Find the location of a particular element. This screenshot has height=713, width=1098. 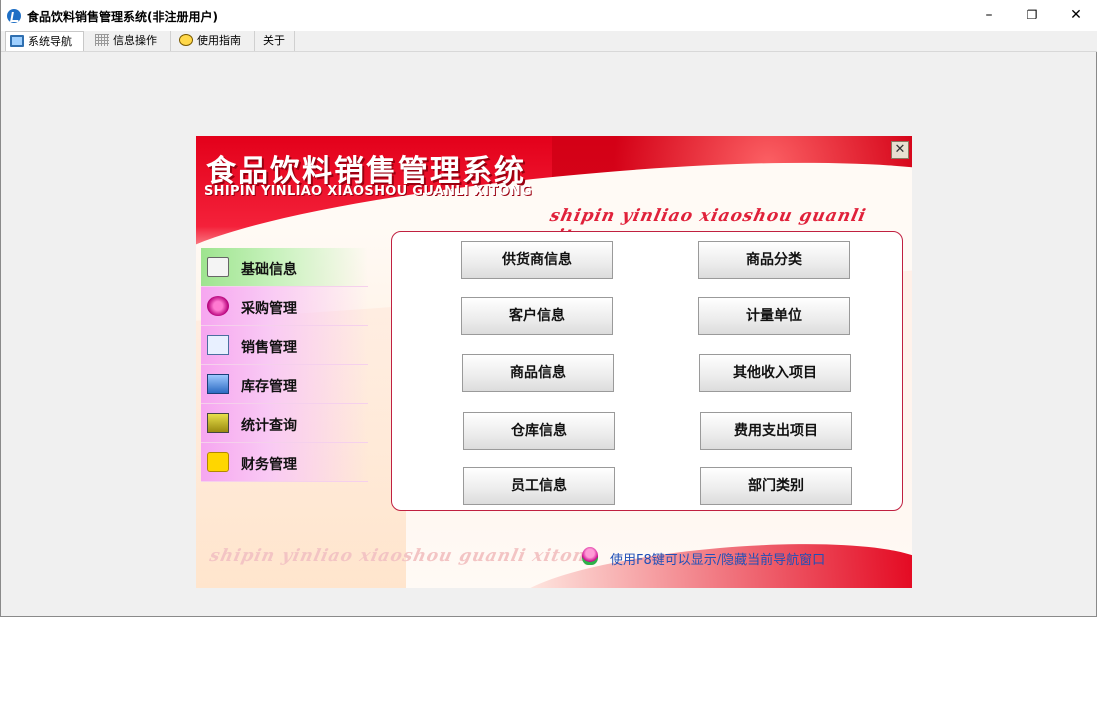

product-category-button: 商品分类 is located at coordinates (774, 260).